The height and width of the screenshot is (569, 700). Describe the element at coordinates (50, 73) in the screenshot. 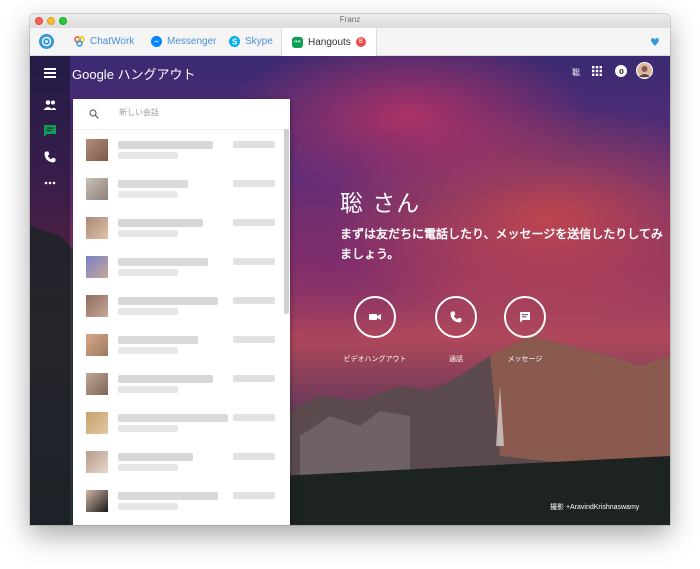

I see `menu-icon` at that location.